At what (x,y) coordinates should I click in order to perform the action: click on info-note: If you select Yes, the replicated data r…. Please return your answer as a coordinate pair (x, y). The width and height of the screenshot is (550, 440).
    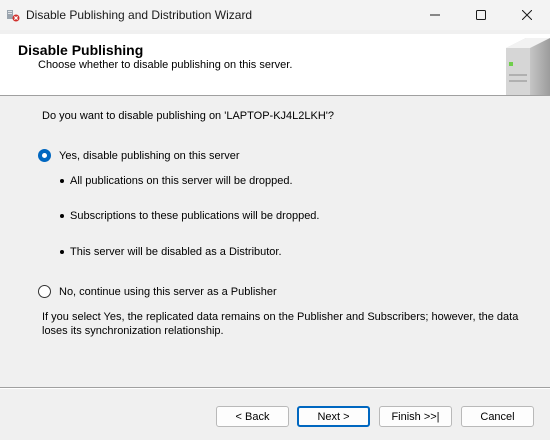
    Looking at the image, I should click on (280, 324).